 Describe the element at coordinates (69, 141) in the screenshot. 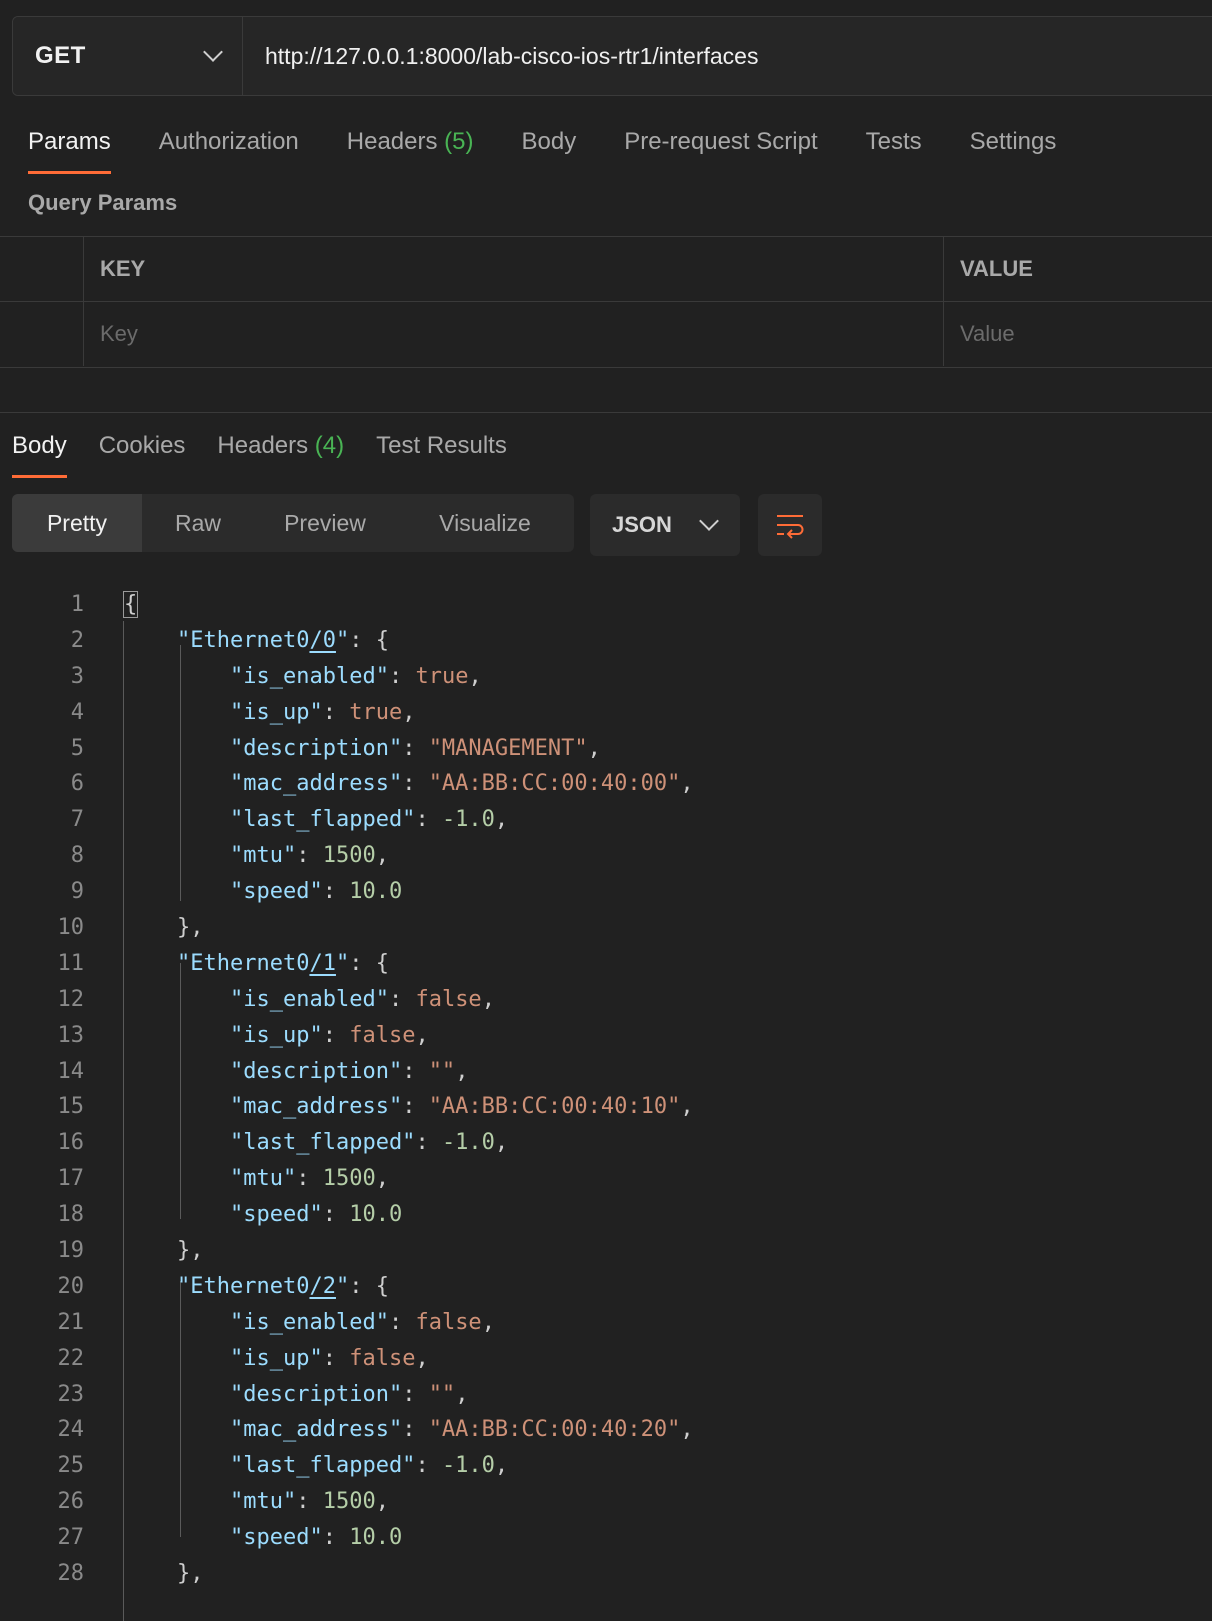

I see `tab-label: Params` at that location.